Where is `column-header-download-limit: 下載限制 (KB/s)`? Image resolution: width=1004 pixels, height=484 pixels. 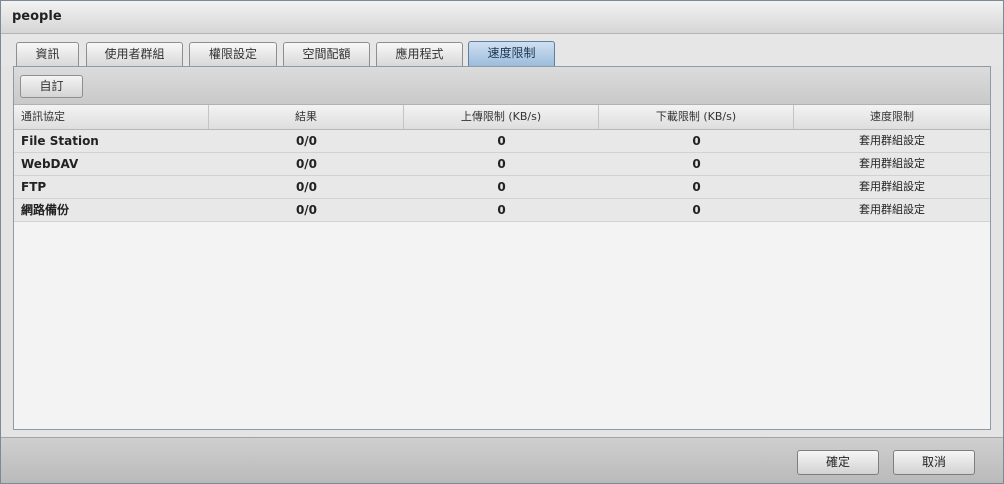 column-header-download-limit: 下載限制 (KB/s) is located at coordinates (696, 117).